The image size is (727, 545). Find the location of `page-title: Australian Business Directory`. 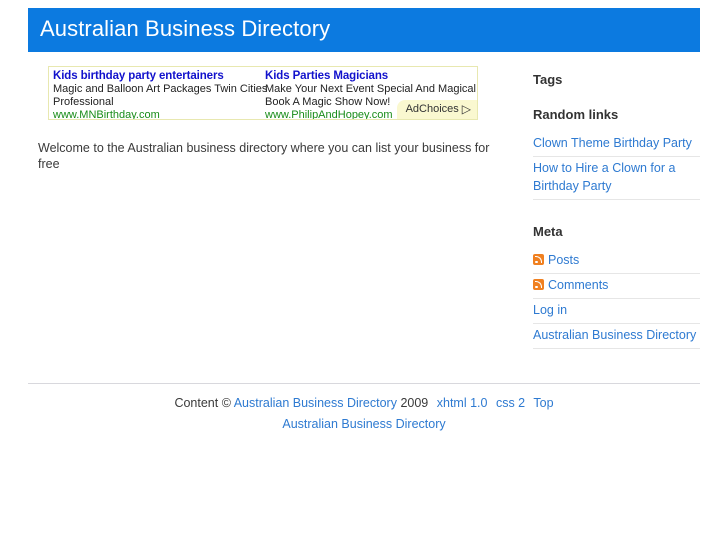

page-title: Australian Business Directory is located at coordinates (185, 28).